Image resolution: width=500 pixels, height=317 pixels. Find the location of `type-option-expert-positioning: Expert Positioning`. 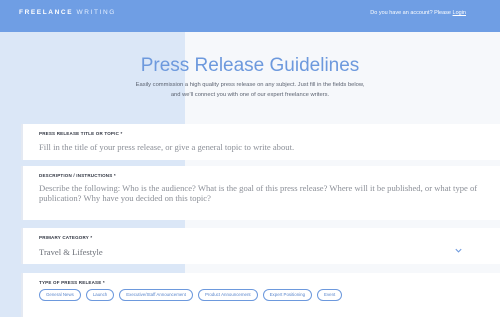

type-option-expert-positioning: Expert Positioning is located at coordinates (287, 295).